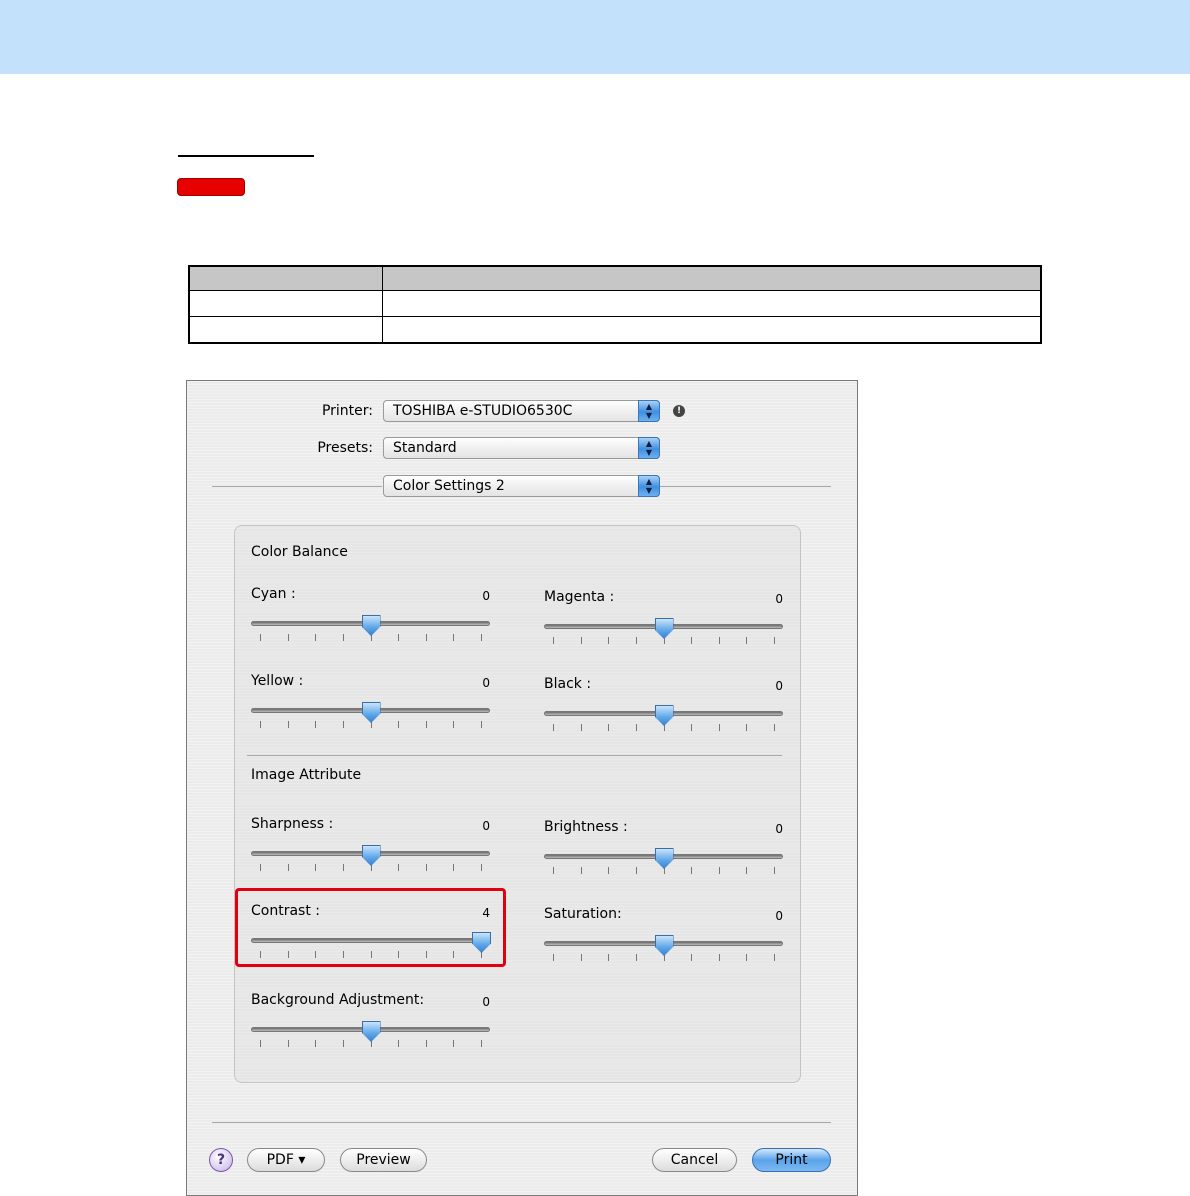 The width and height of the screenshot is (1190, 1196). Describe the element at coordinates (679, 411) in the screenshot. I see `exclamation-icon: !` at that location.